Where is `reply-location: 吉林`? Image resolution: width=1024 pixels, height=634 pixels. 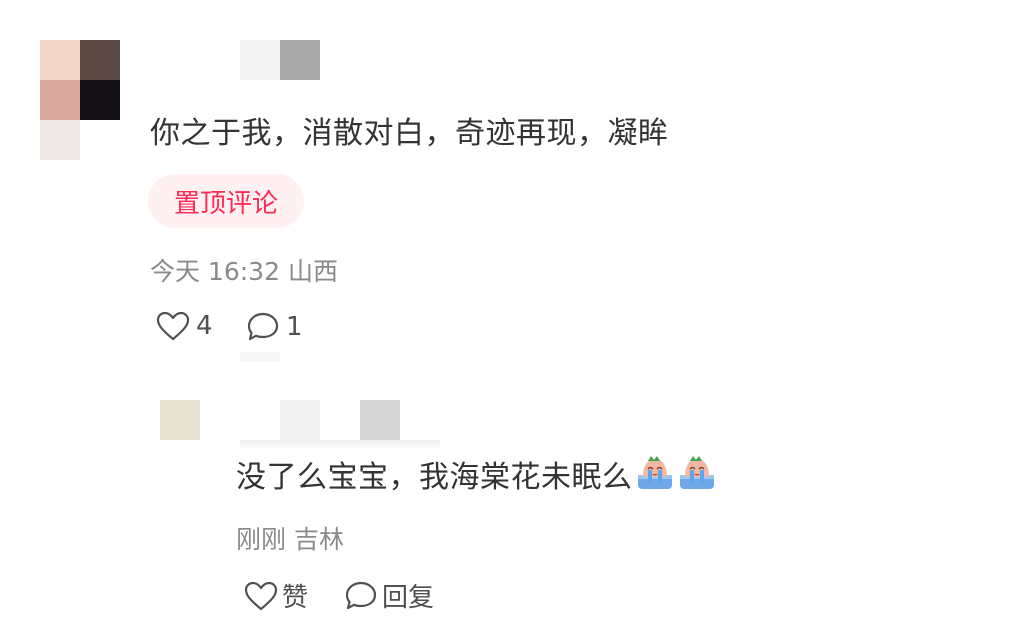 reply-location: 吉林 is located at coordinates (318, 539).